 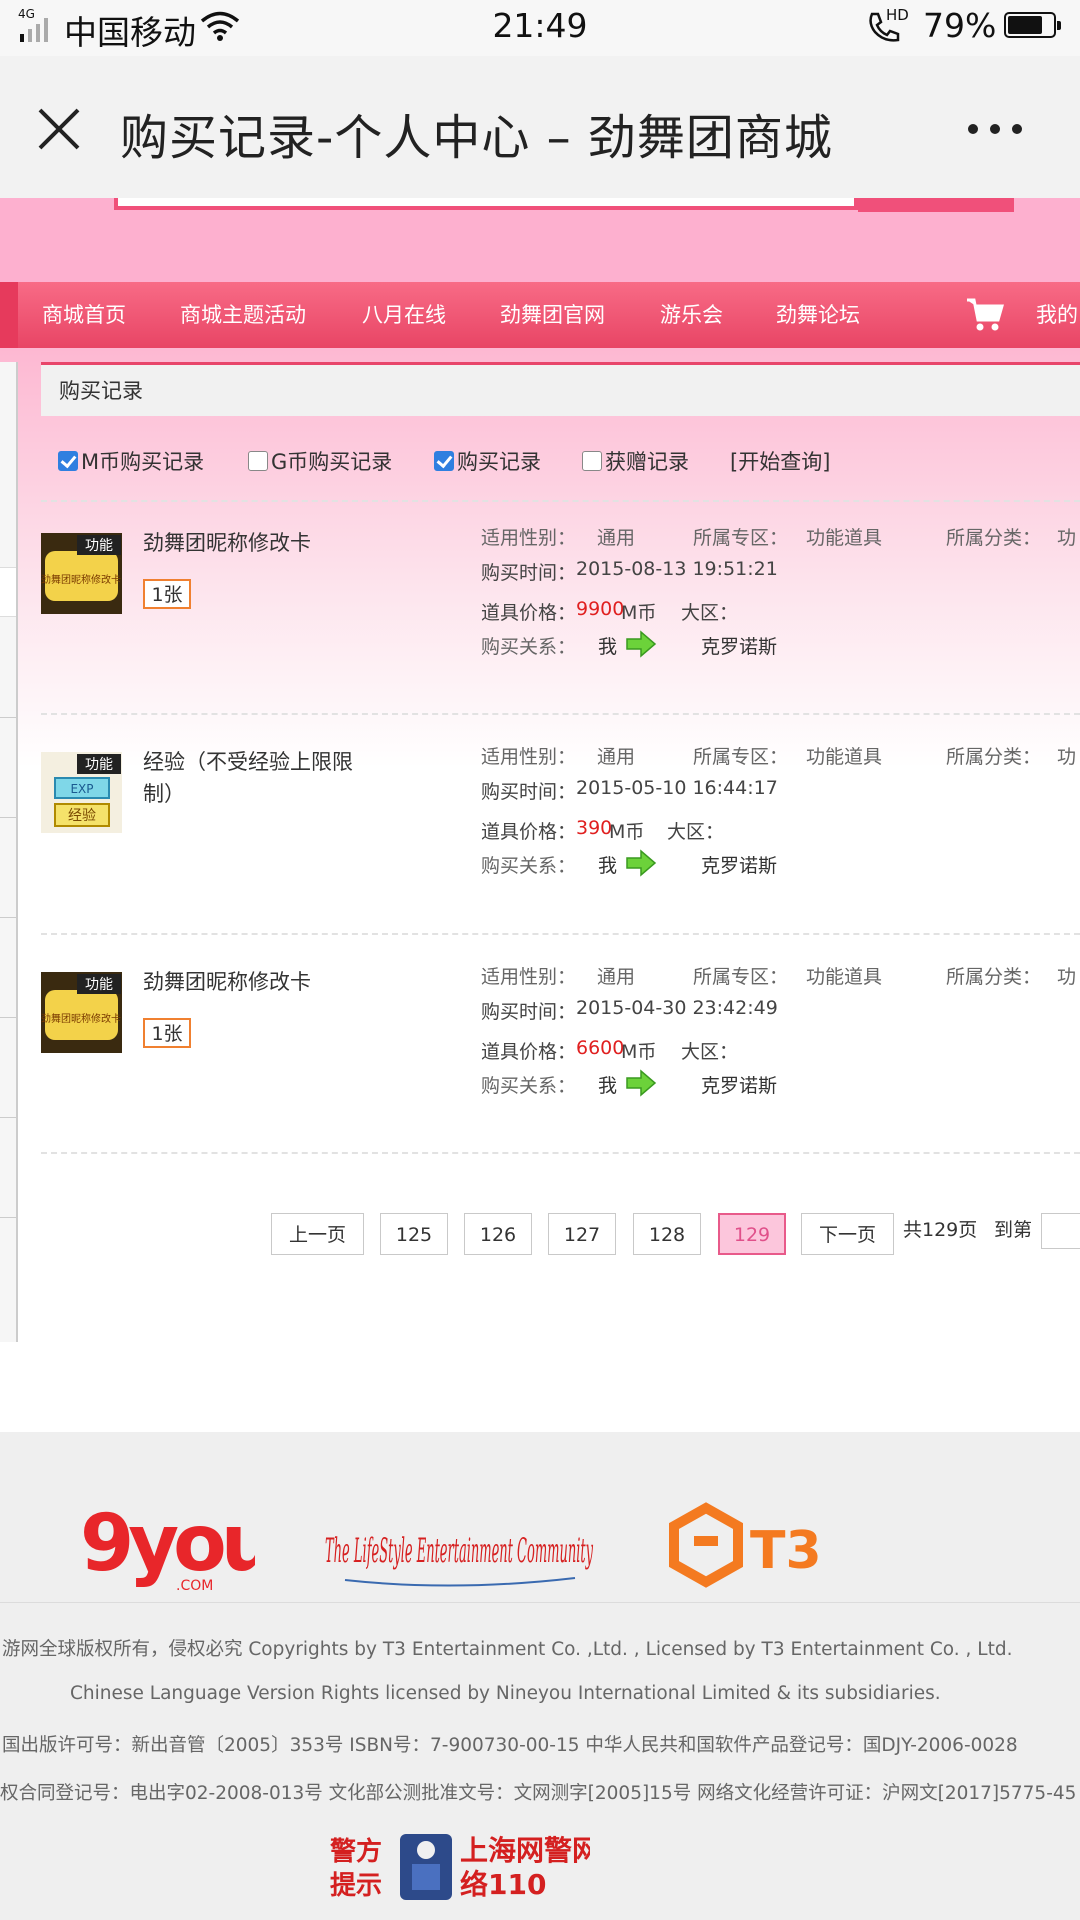 What do you see at coordinates (82, 816) in the screenshot?
I see `svg-text: 经验` at bounding box center [82, 816].